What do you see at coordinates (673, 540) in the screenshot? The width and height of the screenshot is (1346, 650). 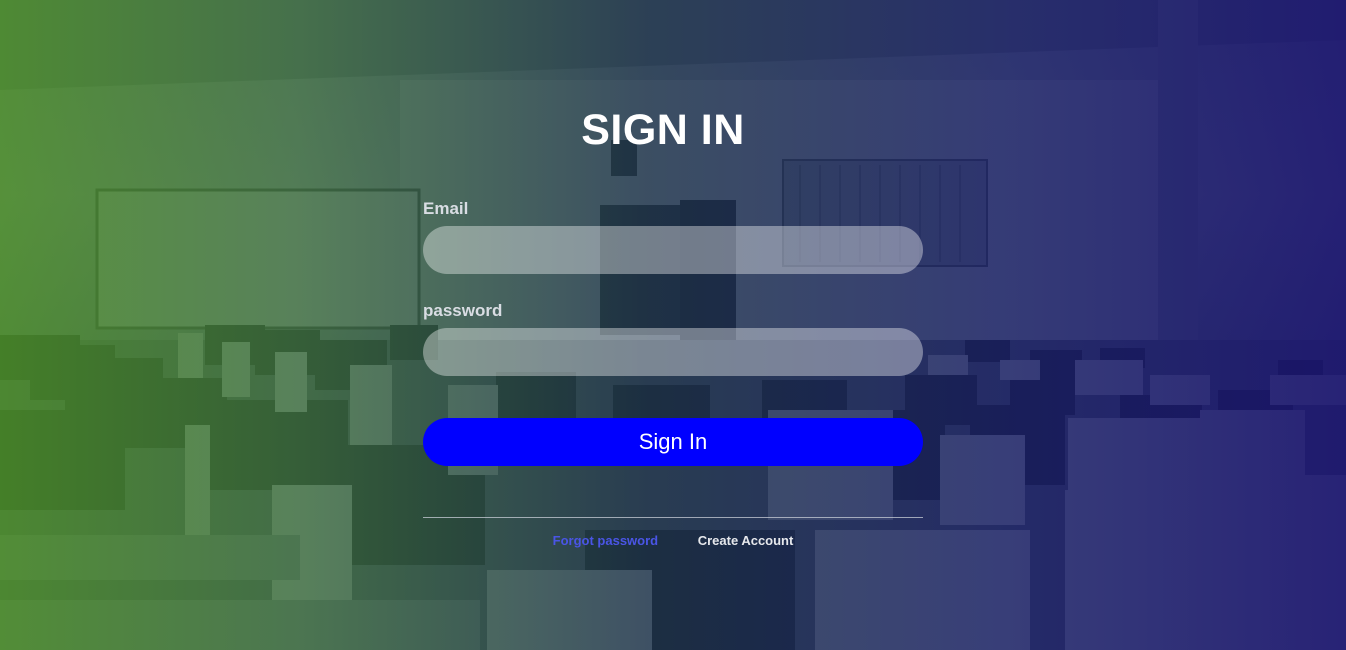 I see `auth-links: Forgot password Create Account` at bounding box center [673, 540].